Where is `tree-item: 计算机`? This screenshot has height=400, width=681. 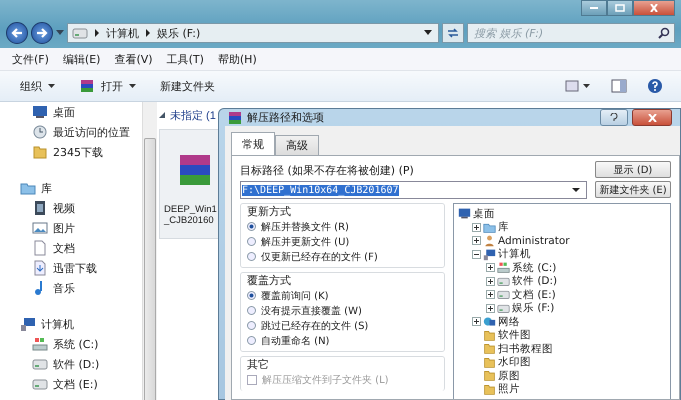
tree-item: 计算机 is located at coordinates (514, 254).